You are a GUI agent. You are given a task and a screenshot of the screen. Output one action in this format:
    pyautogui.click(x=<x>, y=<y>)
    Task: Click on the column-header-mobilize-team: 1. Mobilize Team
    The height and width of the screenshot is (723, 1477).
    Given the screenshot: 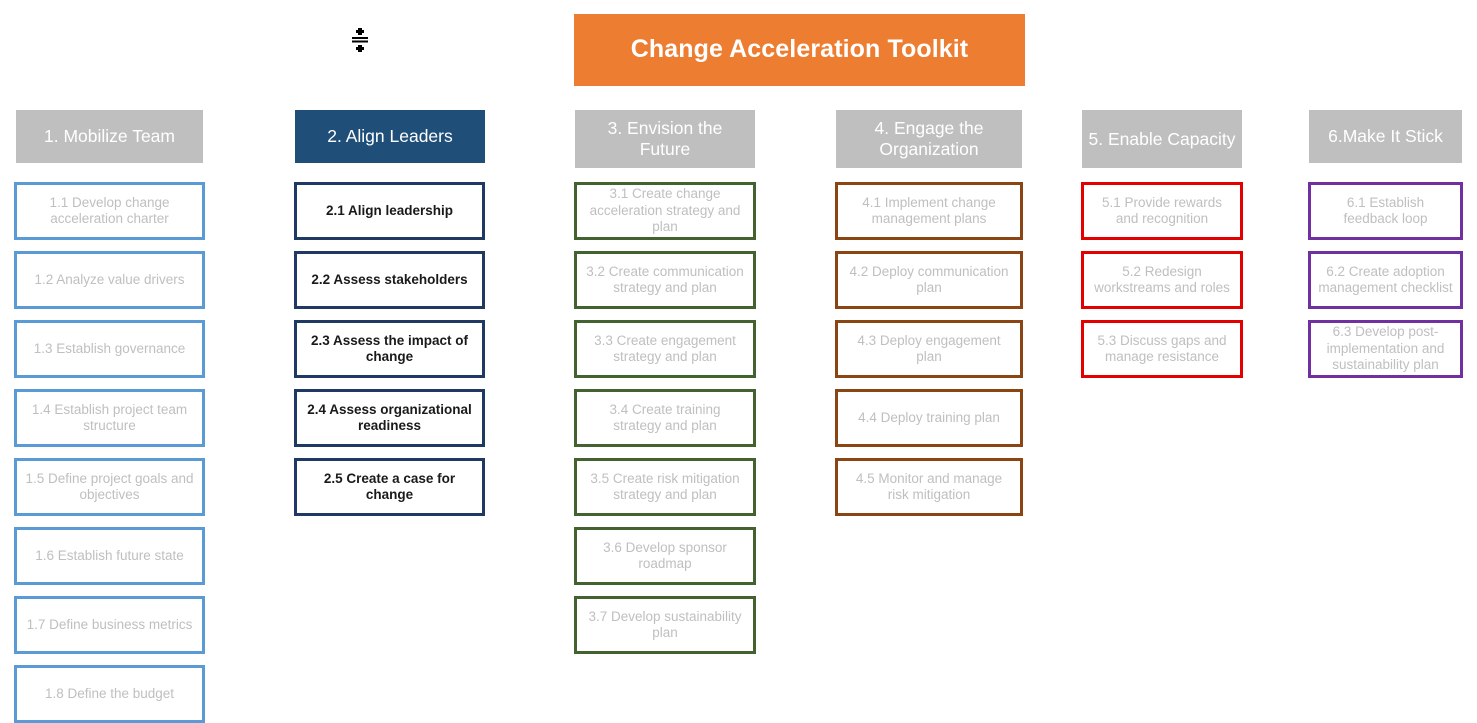 What is the action you would take?
    pyautogui.click(x=109, y=136)
    